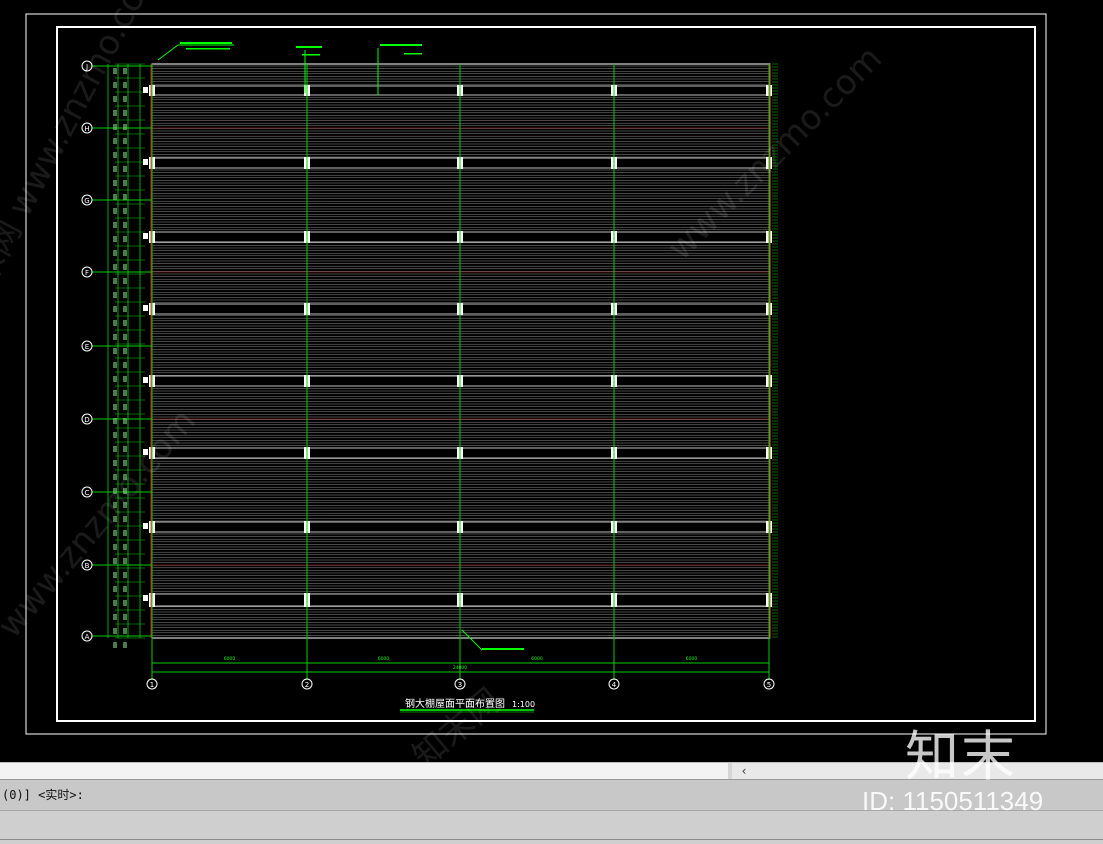  What do you see at coordinates (744, 771) in the screenshot?
I see `scroll-left-arrow-icon: ‹` at bounding box center [744, 771].